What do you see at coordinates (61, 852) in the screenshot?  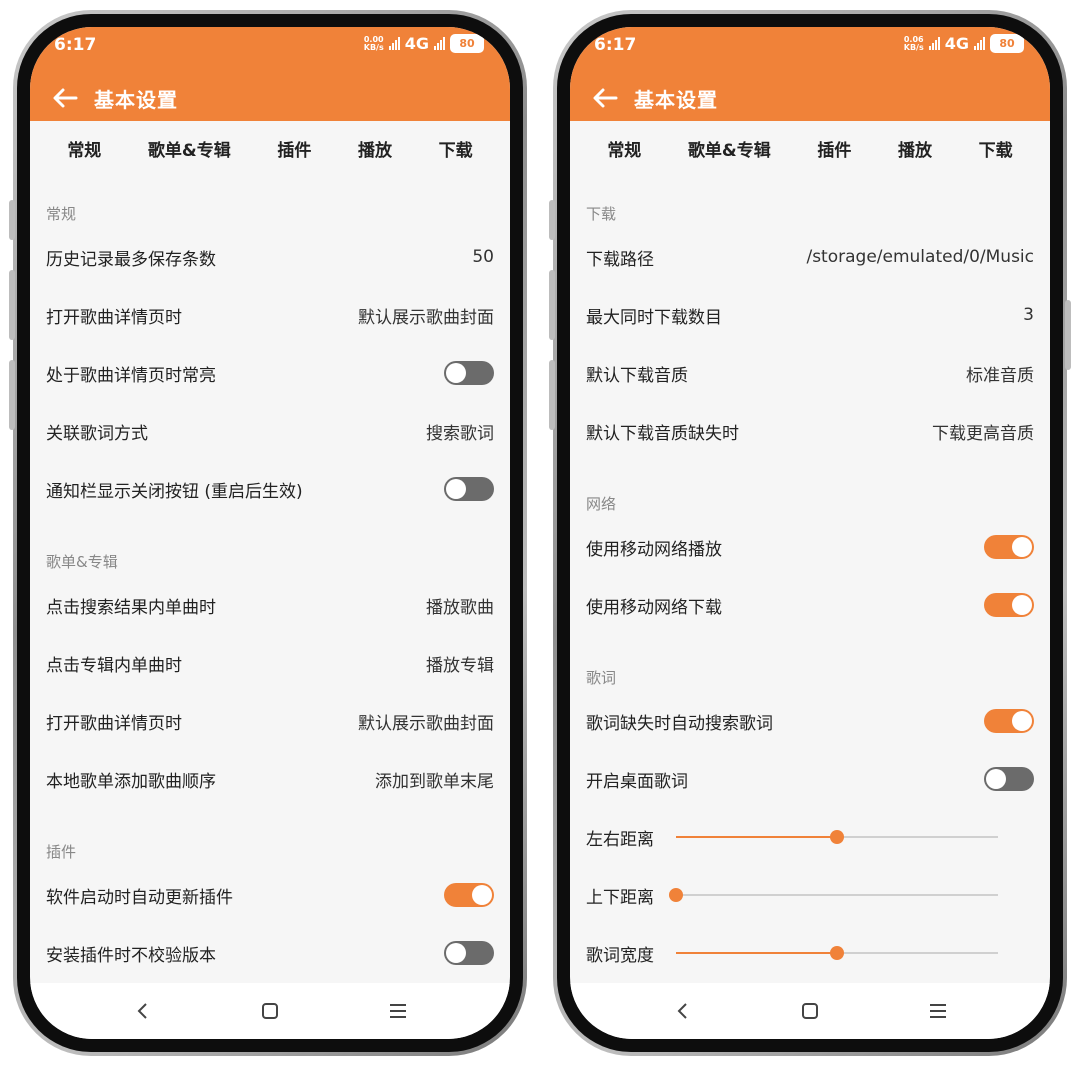 I see `section-plugin: 插件` at bounding box center [61, 852].